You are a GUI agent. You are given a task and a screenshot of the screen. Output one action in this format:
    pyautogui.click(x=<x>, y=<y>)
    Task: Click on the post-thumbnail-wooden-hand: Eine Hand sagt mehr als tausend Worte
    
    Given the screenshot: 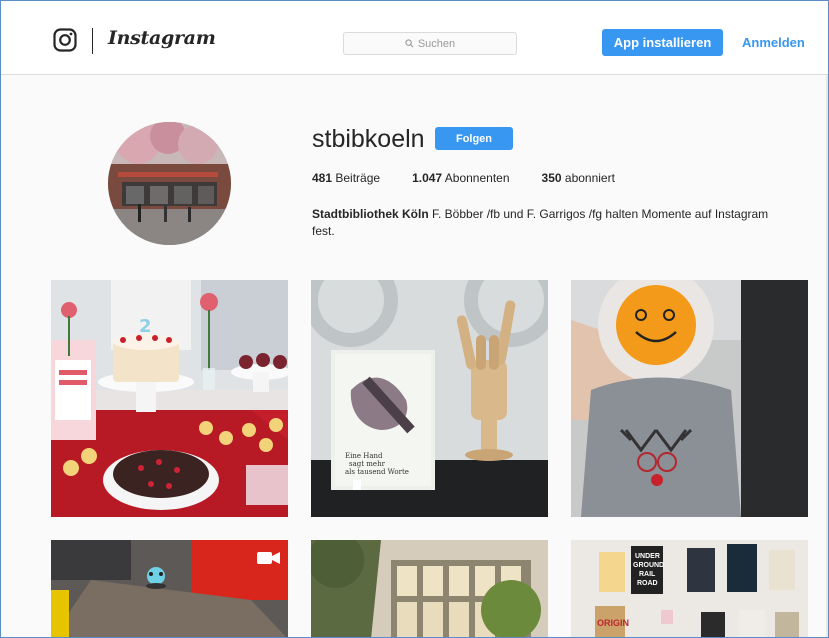 What is the action you would take?
    pyautogui.click(x=429, y=398)
    